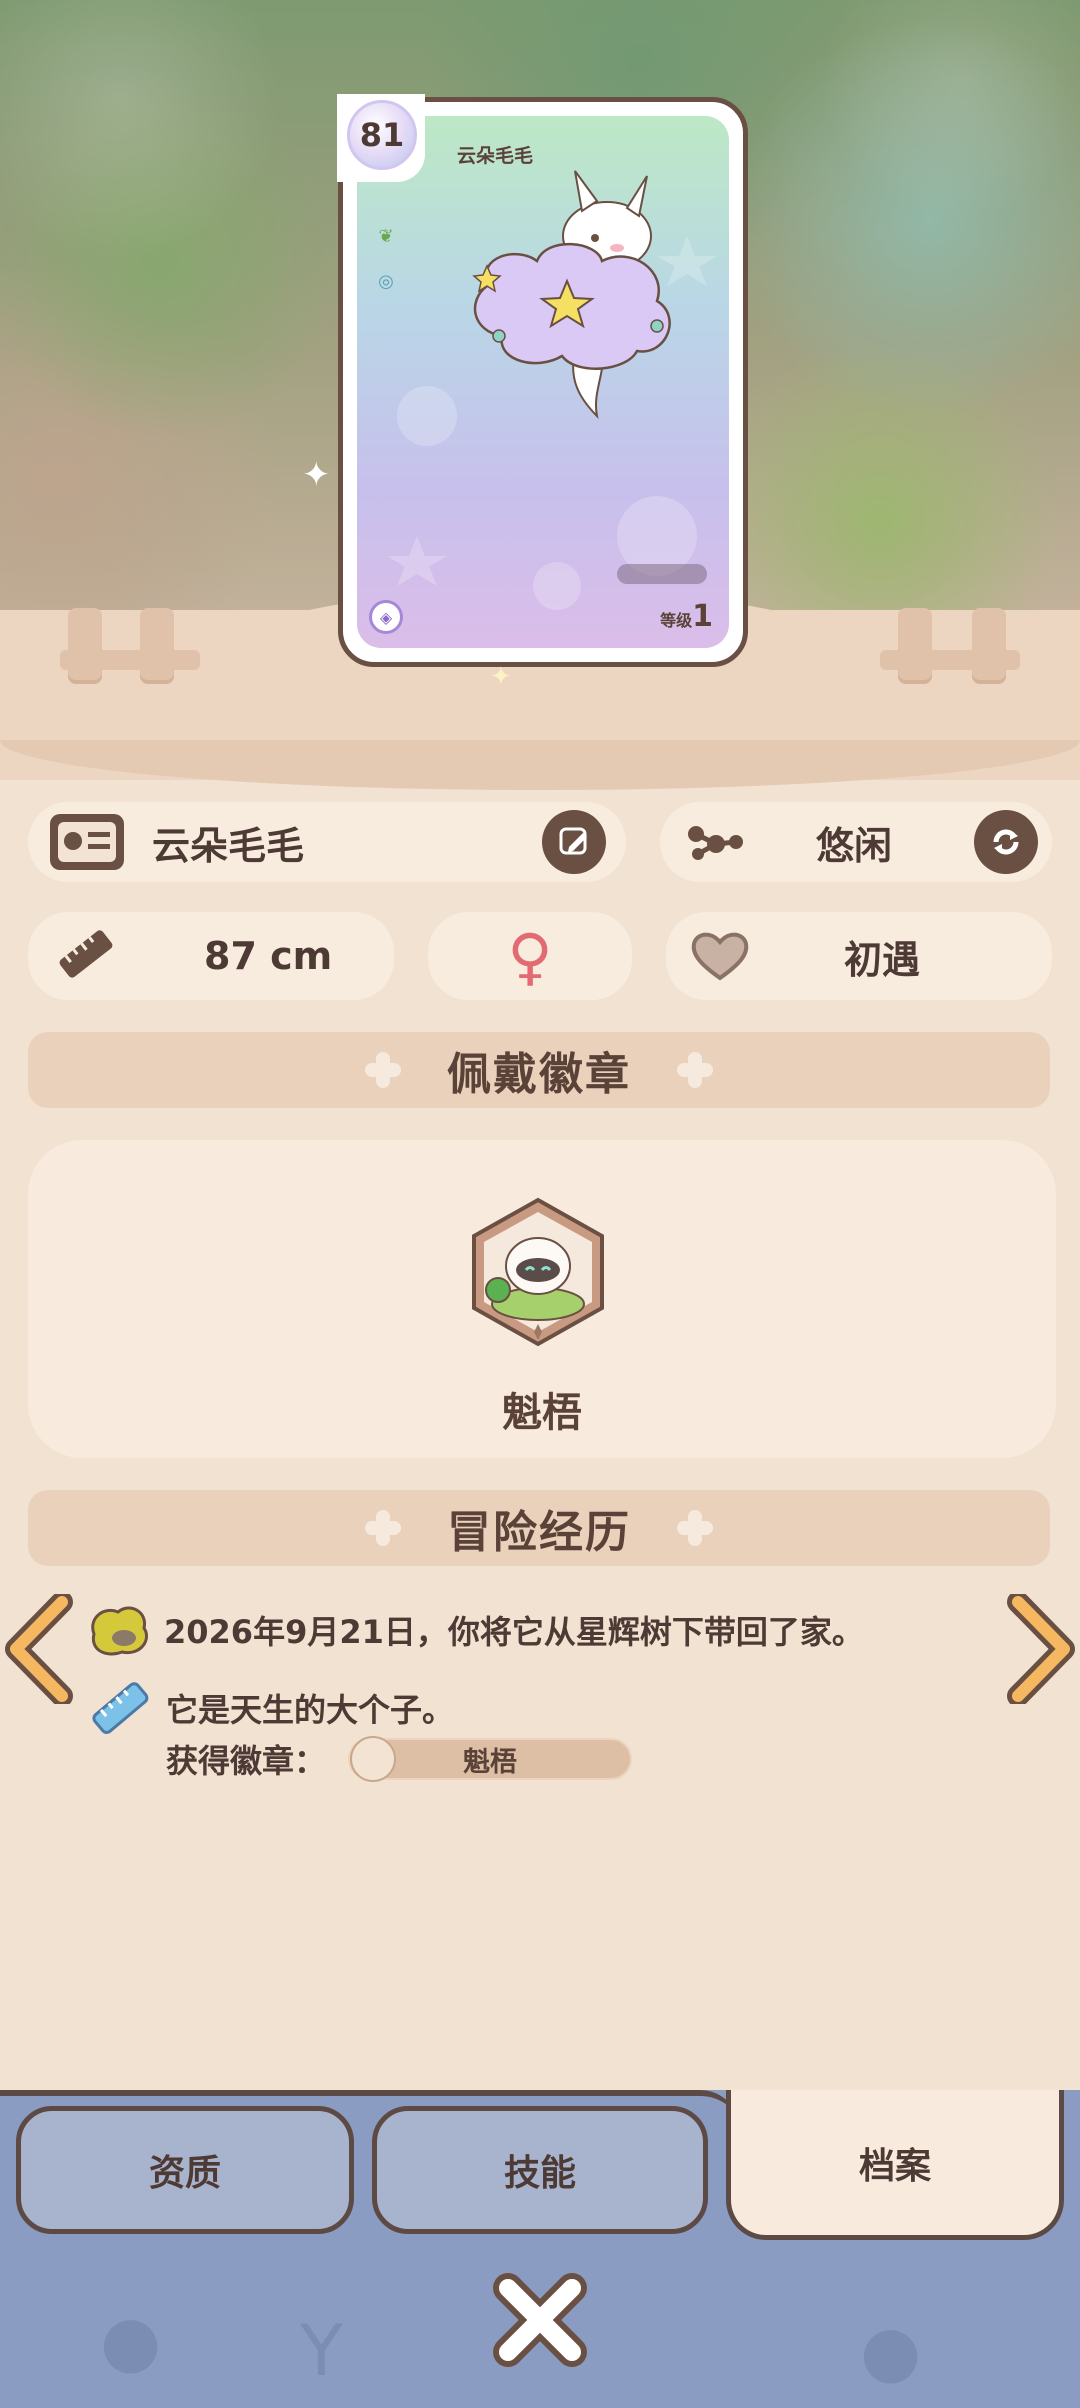 This screenshot has width=1080, height=2408. What do you see at coordinates (882, 959) in the screenshot?
I see `relationship-value: 初遇` at bounding box center [882, 959].